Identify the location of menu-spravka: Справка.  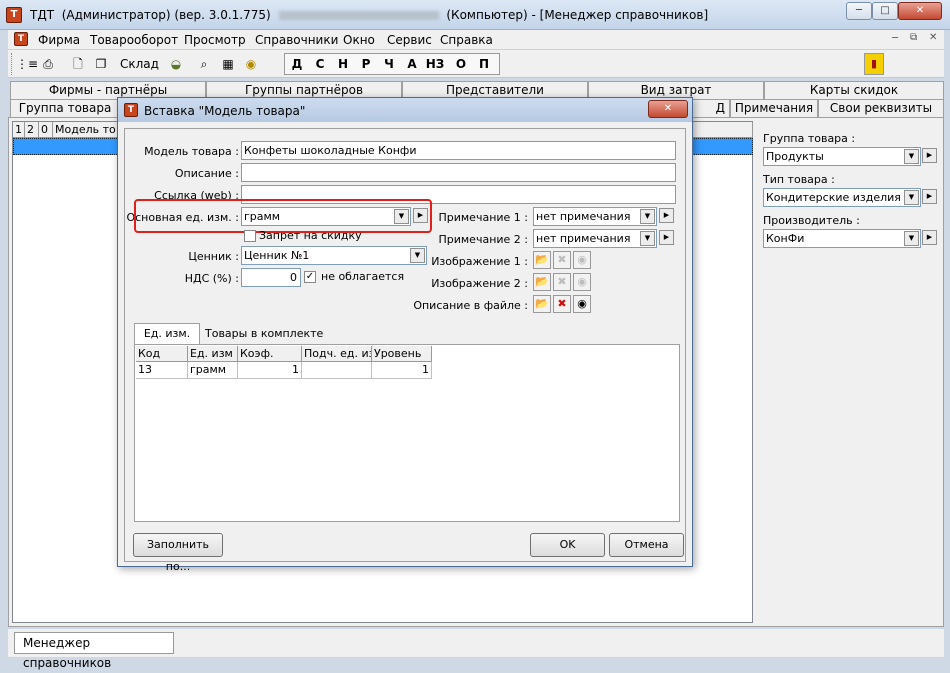
(466, 40).